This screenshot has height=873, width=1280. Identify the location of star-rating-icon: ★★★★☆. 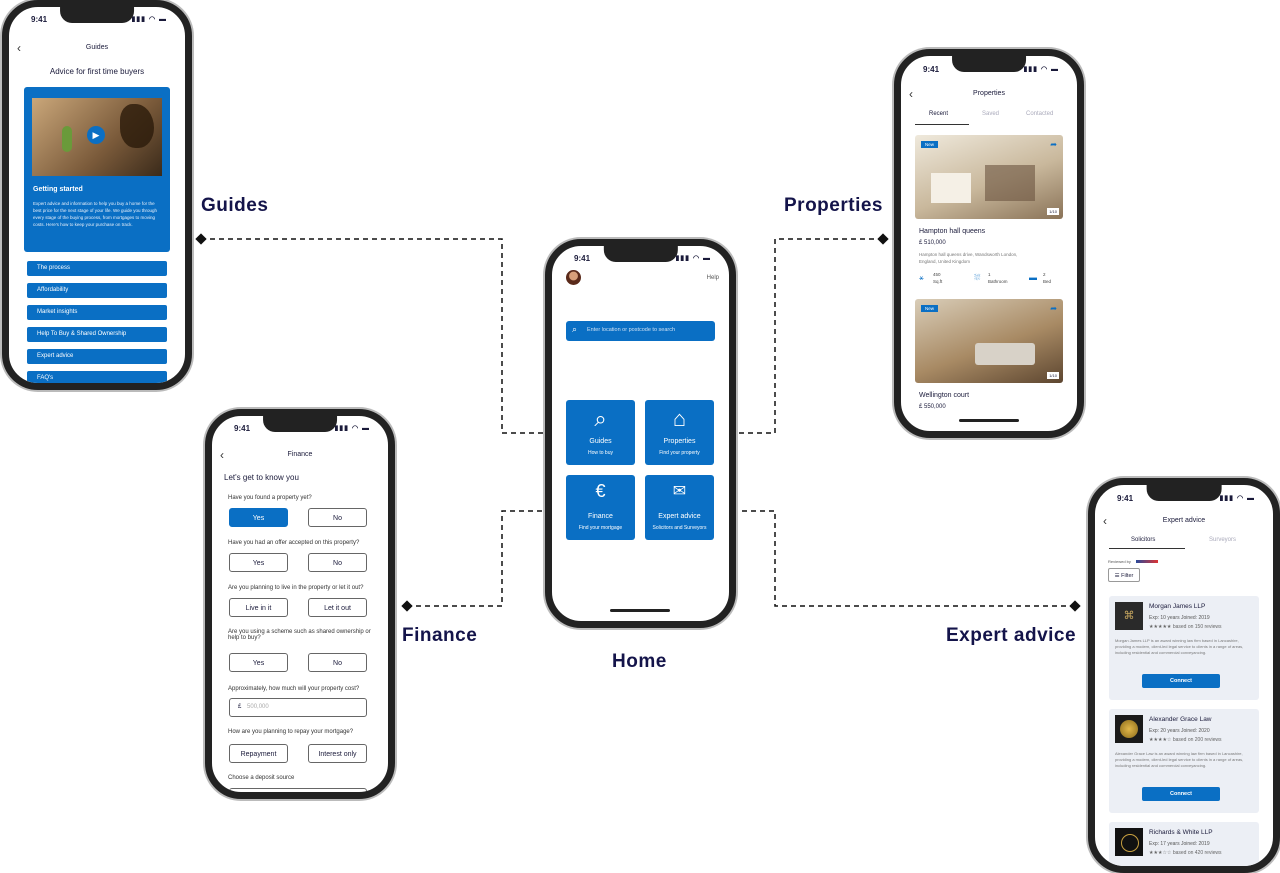
(1160, 740).